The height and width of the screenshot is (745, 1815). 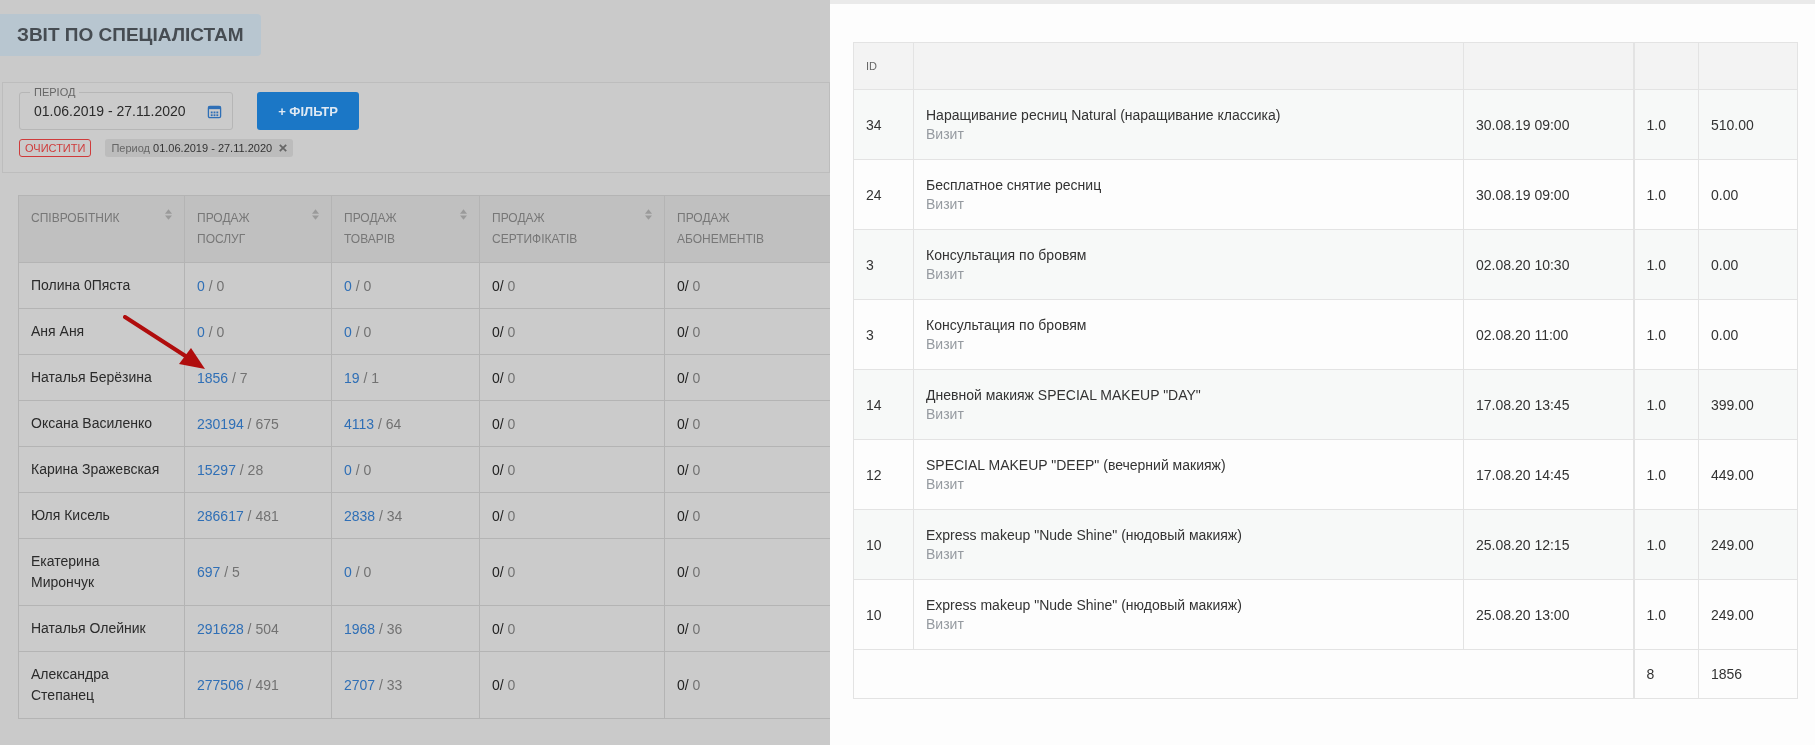 I want to click on column-header: ПРОДАЖ ТОВАРІВ, so click(x=405, y=229).